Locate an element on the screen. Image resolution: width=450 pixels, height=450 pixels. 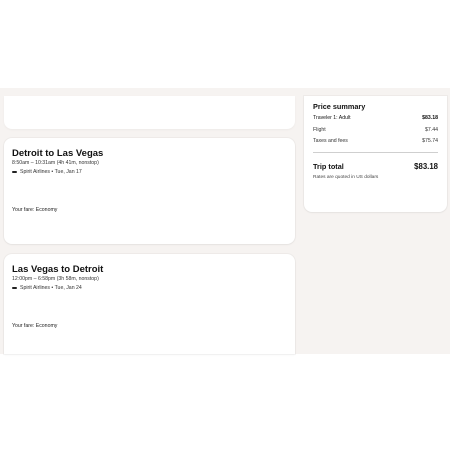
flight-price: $7.44 is located at coordinates (431, 130).